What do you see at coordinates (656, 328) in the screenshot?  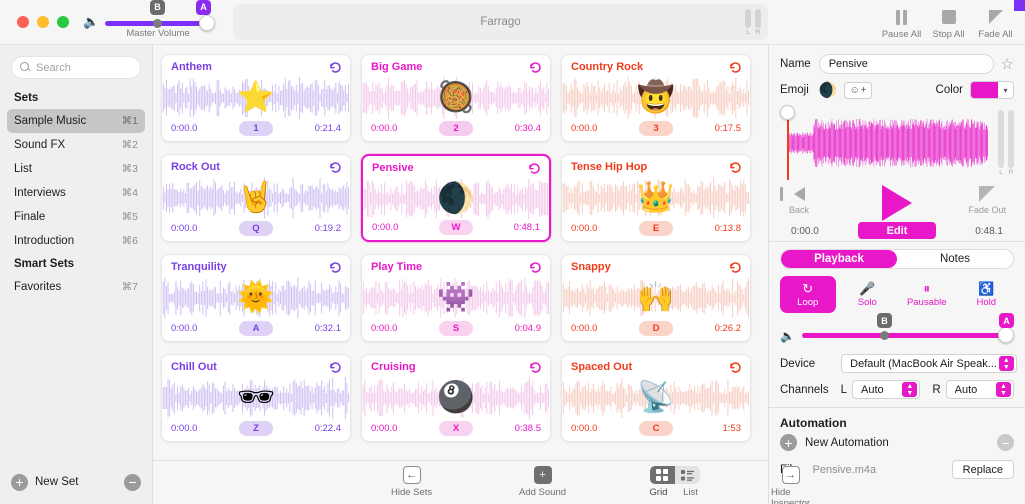 I see `tile-hotkey: D` at bounding box center [656, 328].